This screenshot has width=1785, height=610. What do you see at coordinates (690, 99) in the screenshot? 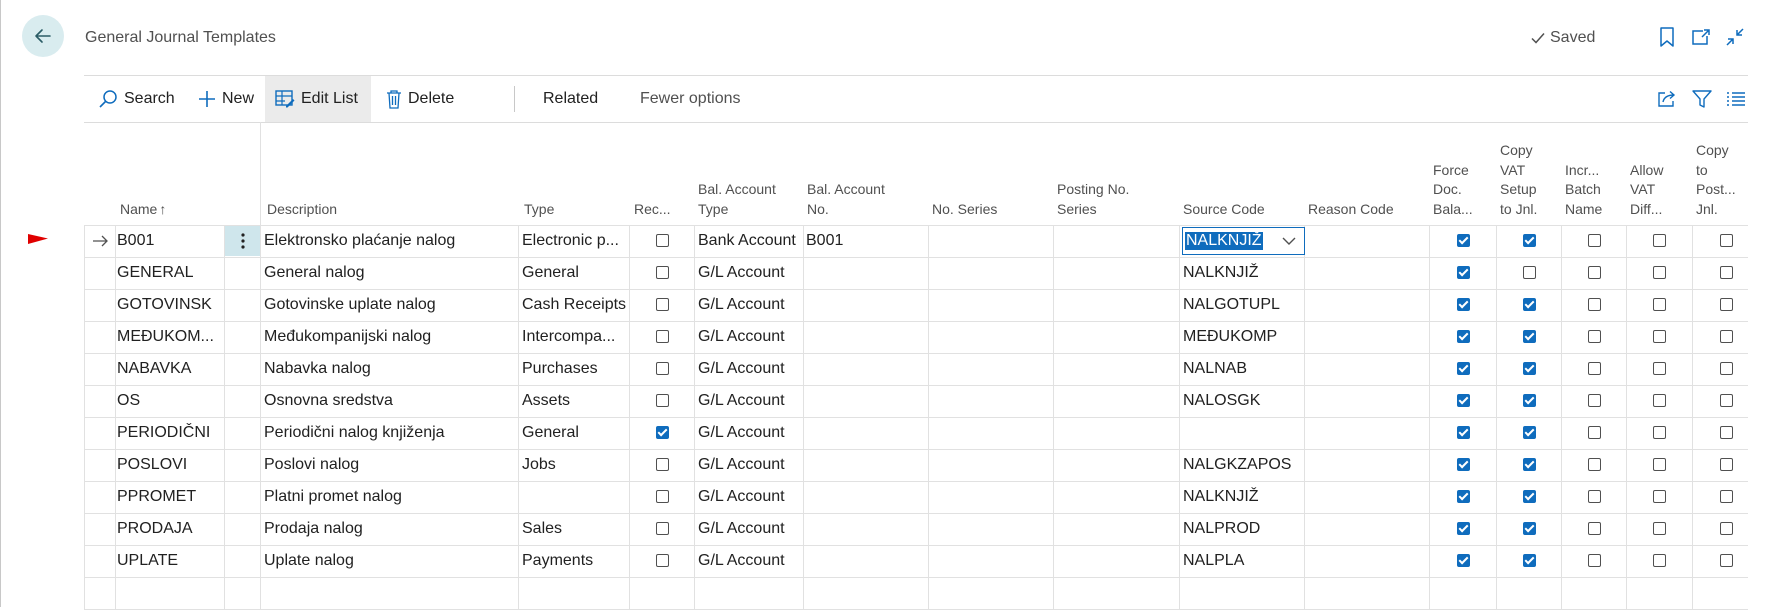
I see `fewer-options-button: Fewer options` at bounding box center [690, 99].